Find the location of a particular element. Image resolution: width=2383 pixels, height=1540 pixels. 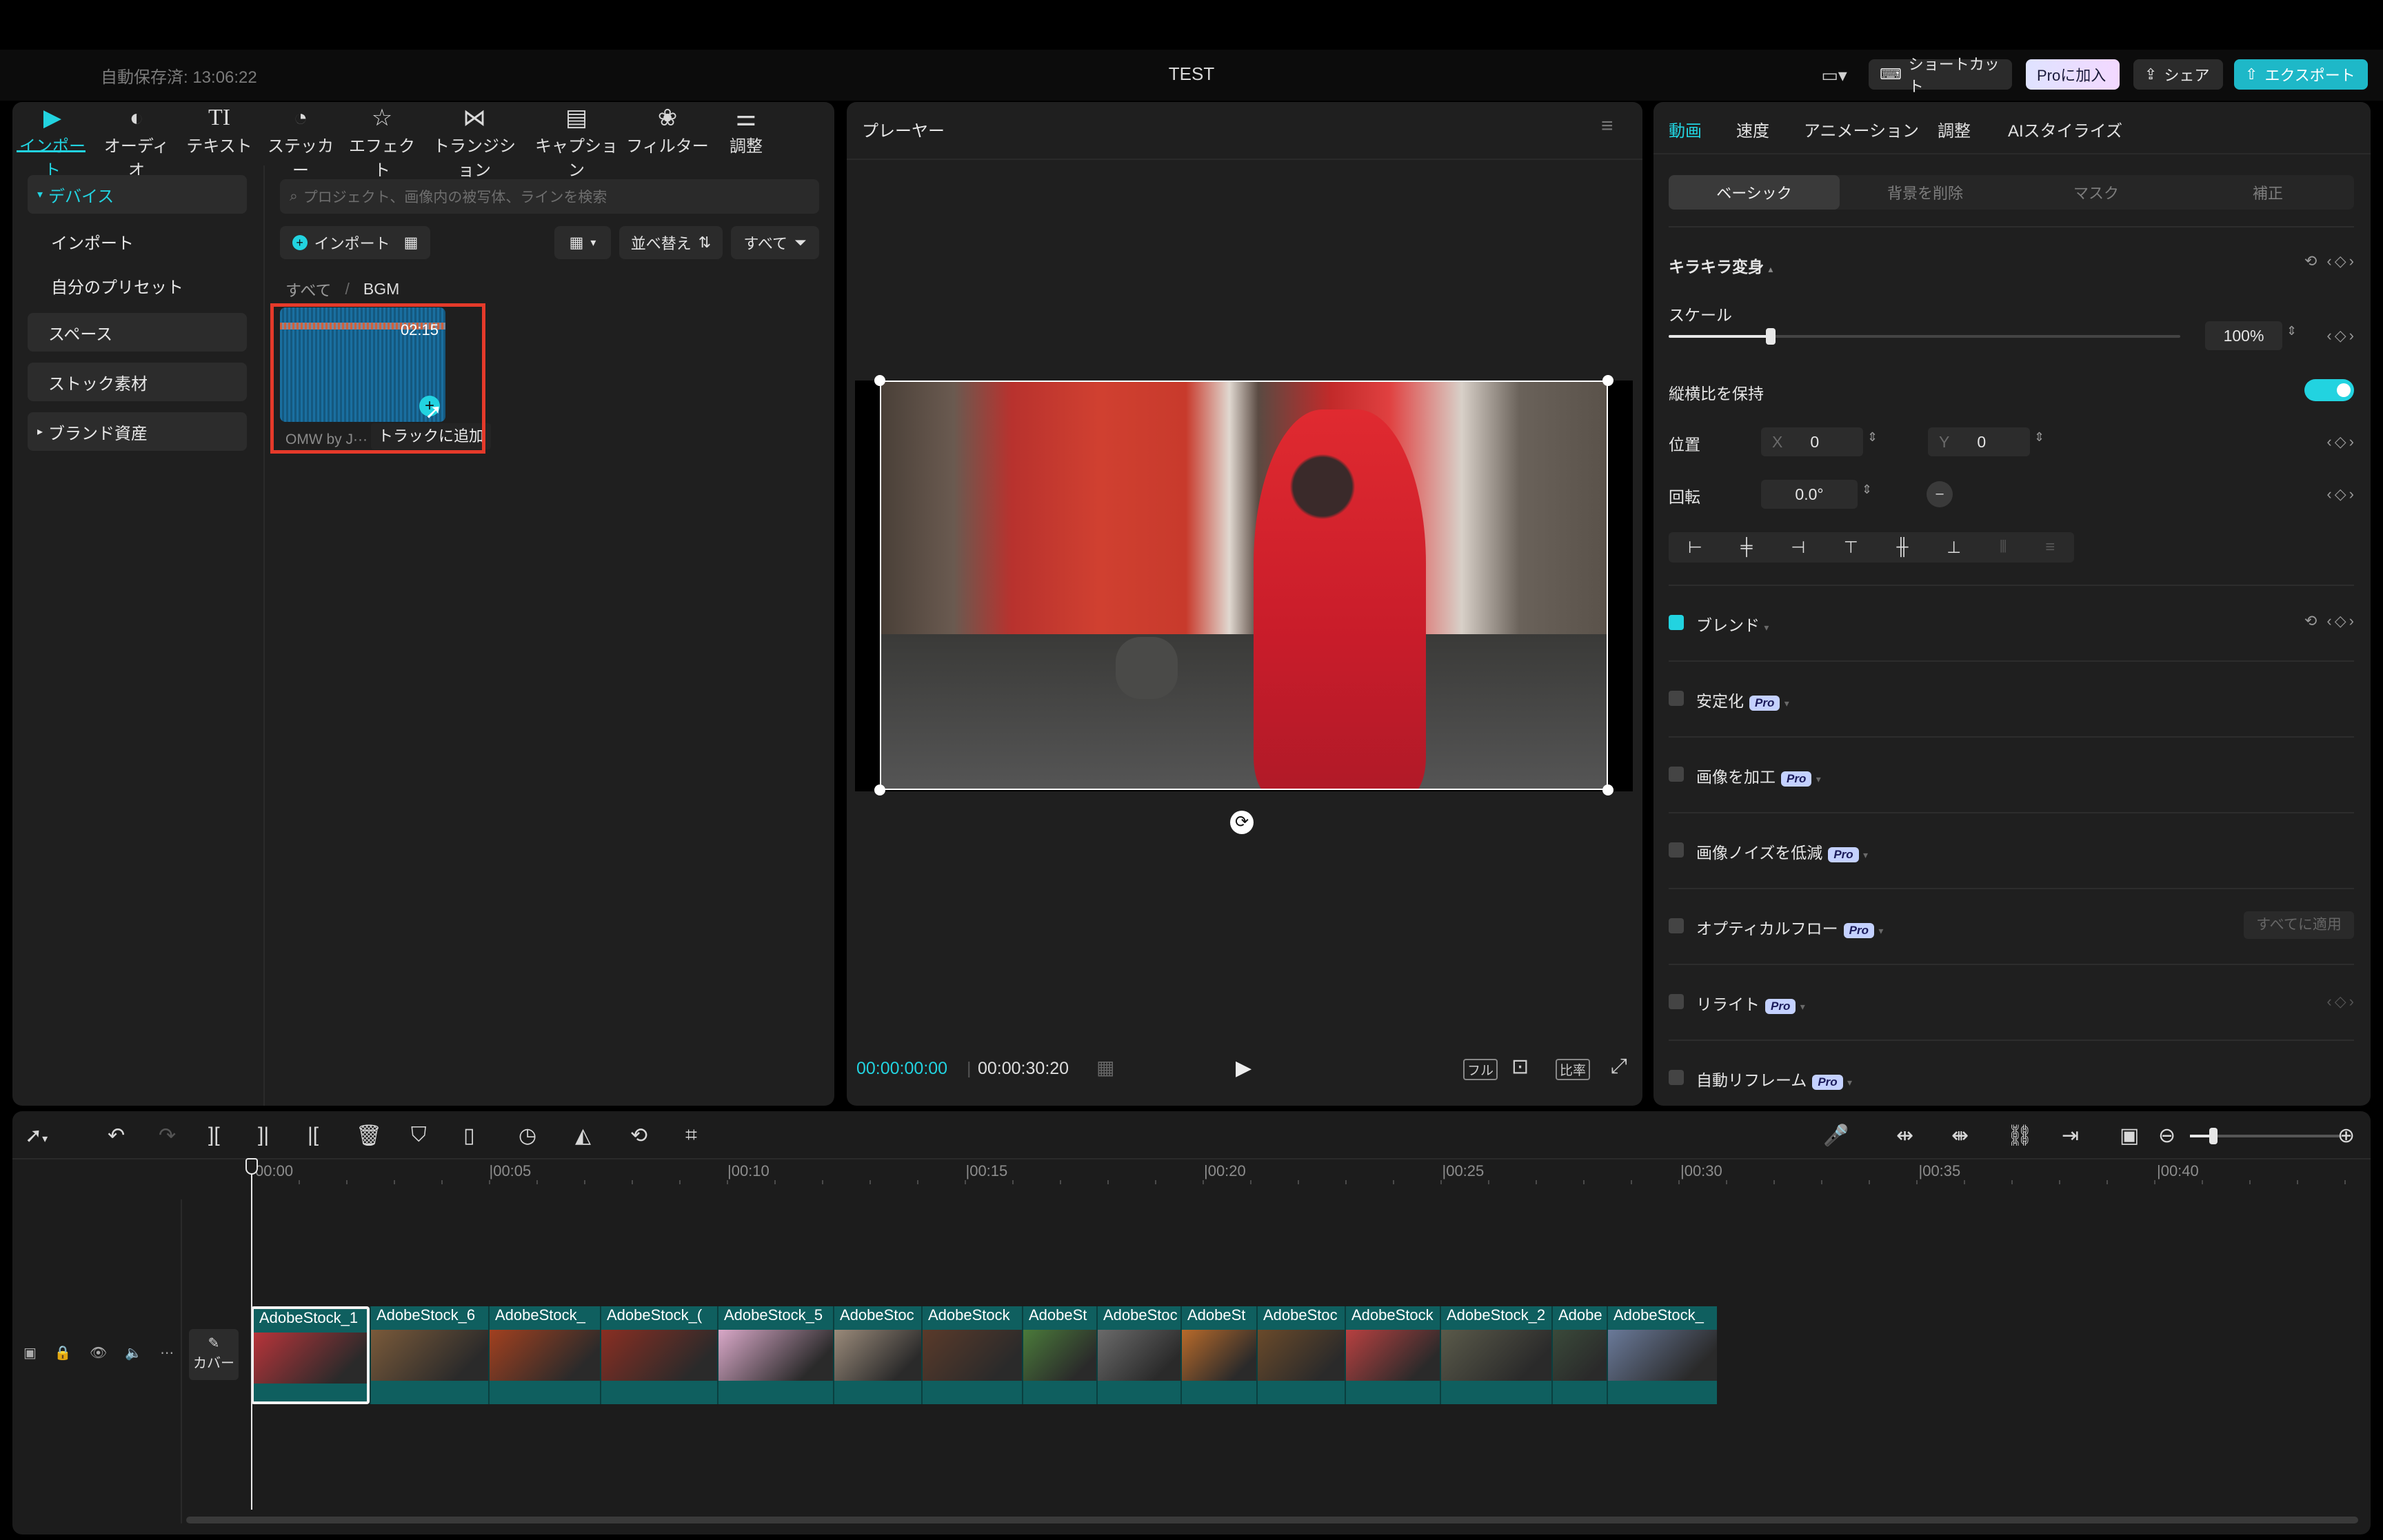

timeline-clip: Adobe is located at coordinates (1579, 1355).